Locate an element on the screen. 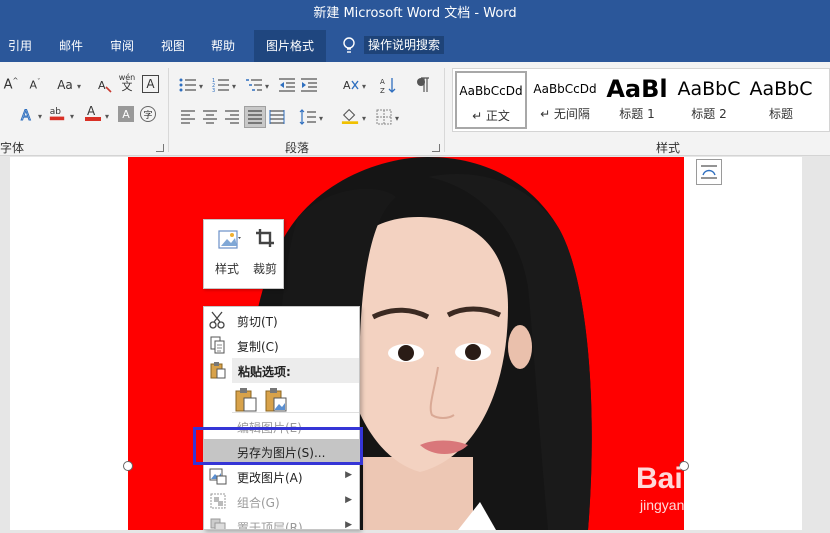 The image size is (830, 533). menu-item-change-picture: 更改图片(A) ▶ is located at coordinates (281, 476).